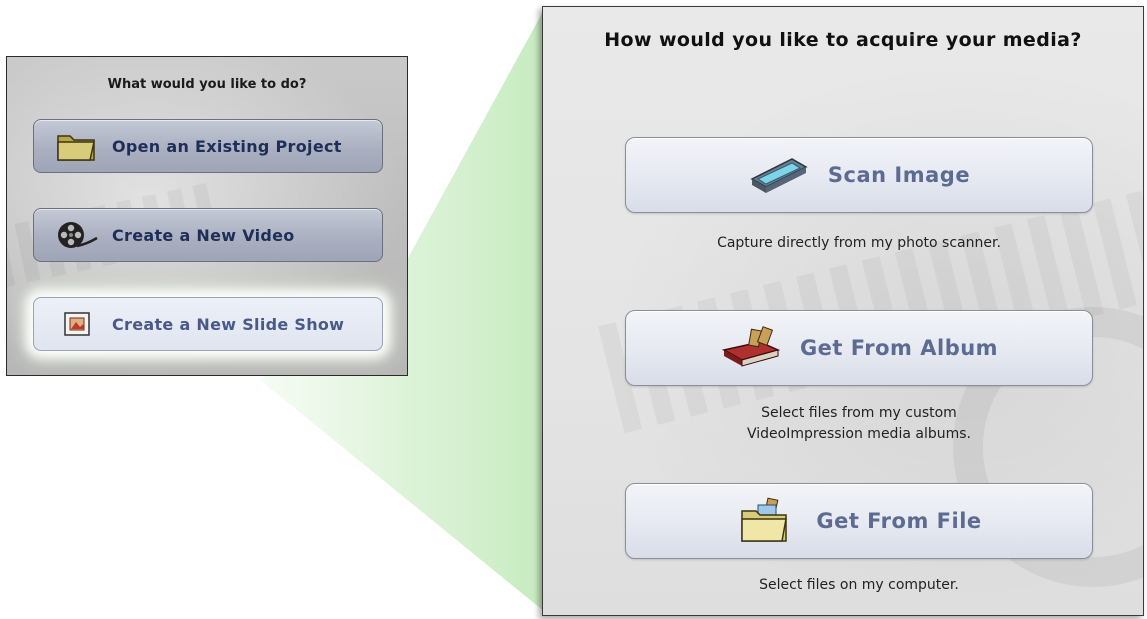 This screenshot has height=619, width=1147. Describe the element at coordinates (859, 243) in the screenshot. I see `scan-image-description: Capture directly from my photo scanner.` at that location.